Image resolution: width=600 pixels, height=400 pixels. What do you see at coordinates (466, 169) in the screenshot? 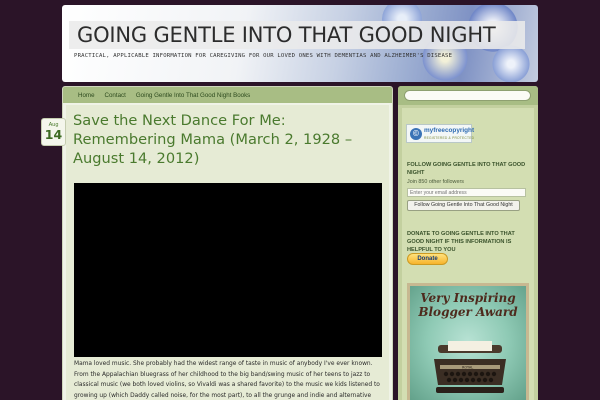
I see `follow-widget-title: FOLLOW GOING GENTLE INTO THAT GOOD NIGHT` at bounding box center [466, 169].